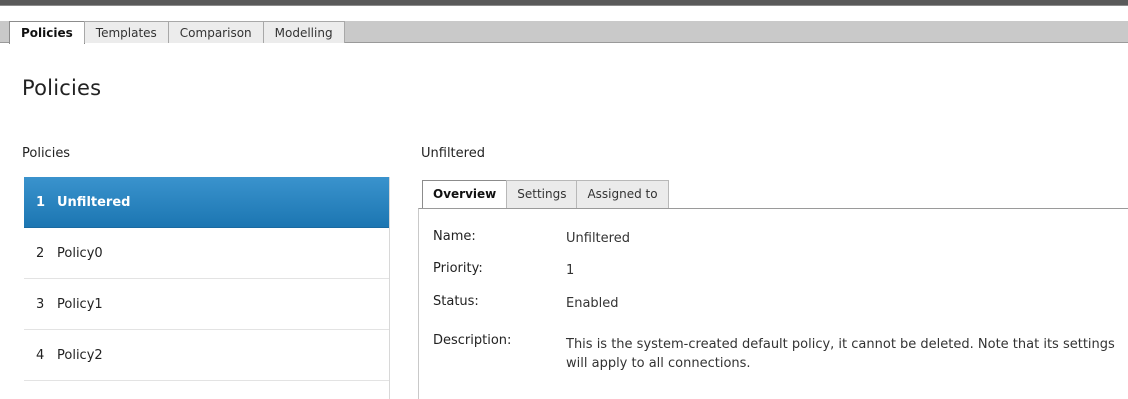  What do you see at coordinates (80, 355) in the screenshot?
I see `policy-name: Policy2` at bounding box center [80, 355].